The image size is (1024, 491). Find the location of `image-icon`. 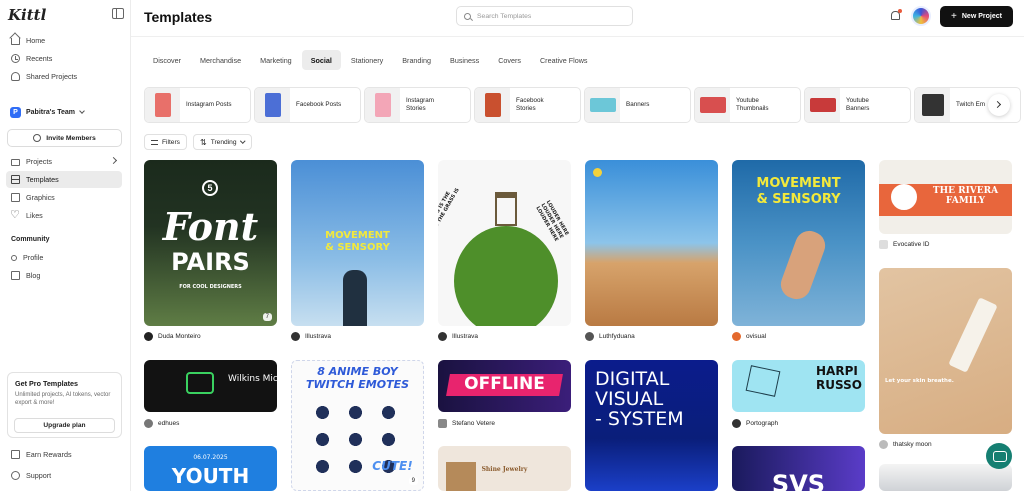

image-icon is located at coordinates (15, 197).